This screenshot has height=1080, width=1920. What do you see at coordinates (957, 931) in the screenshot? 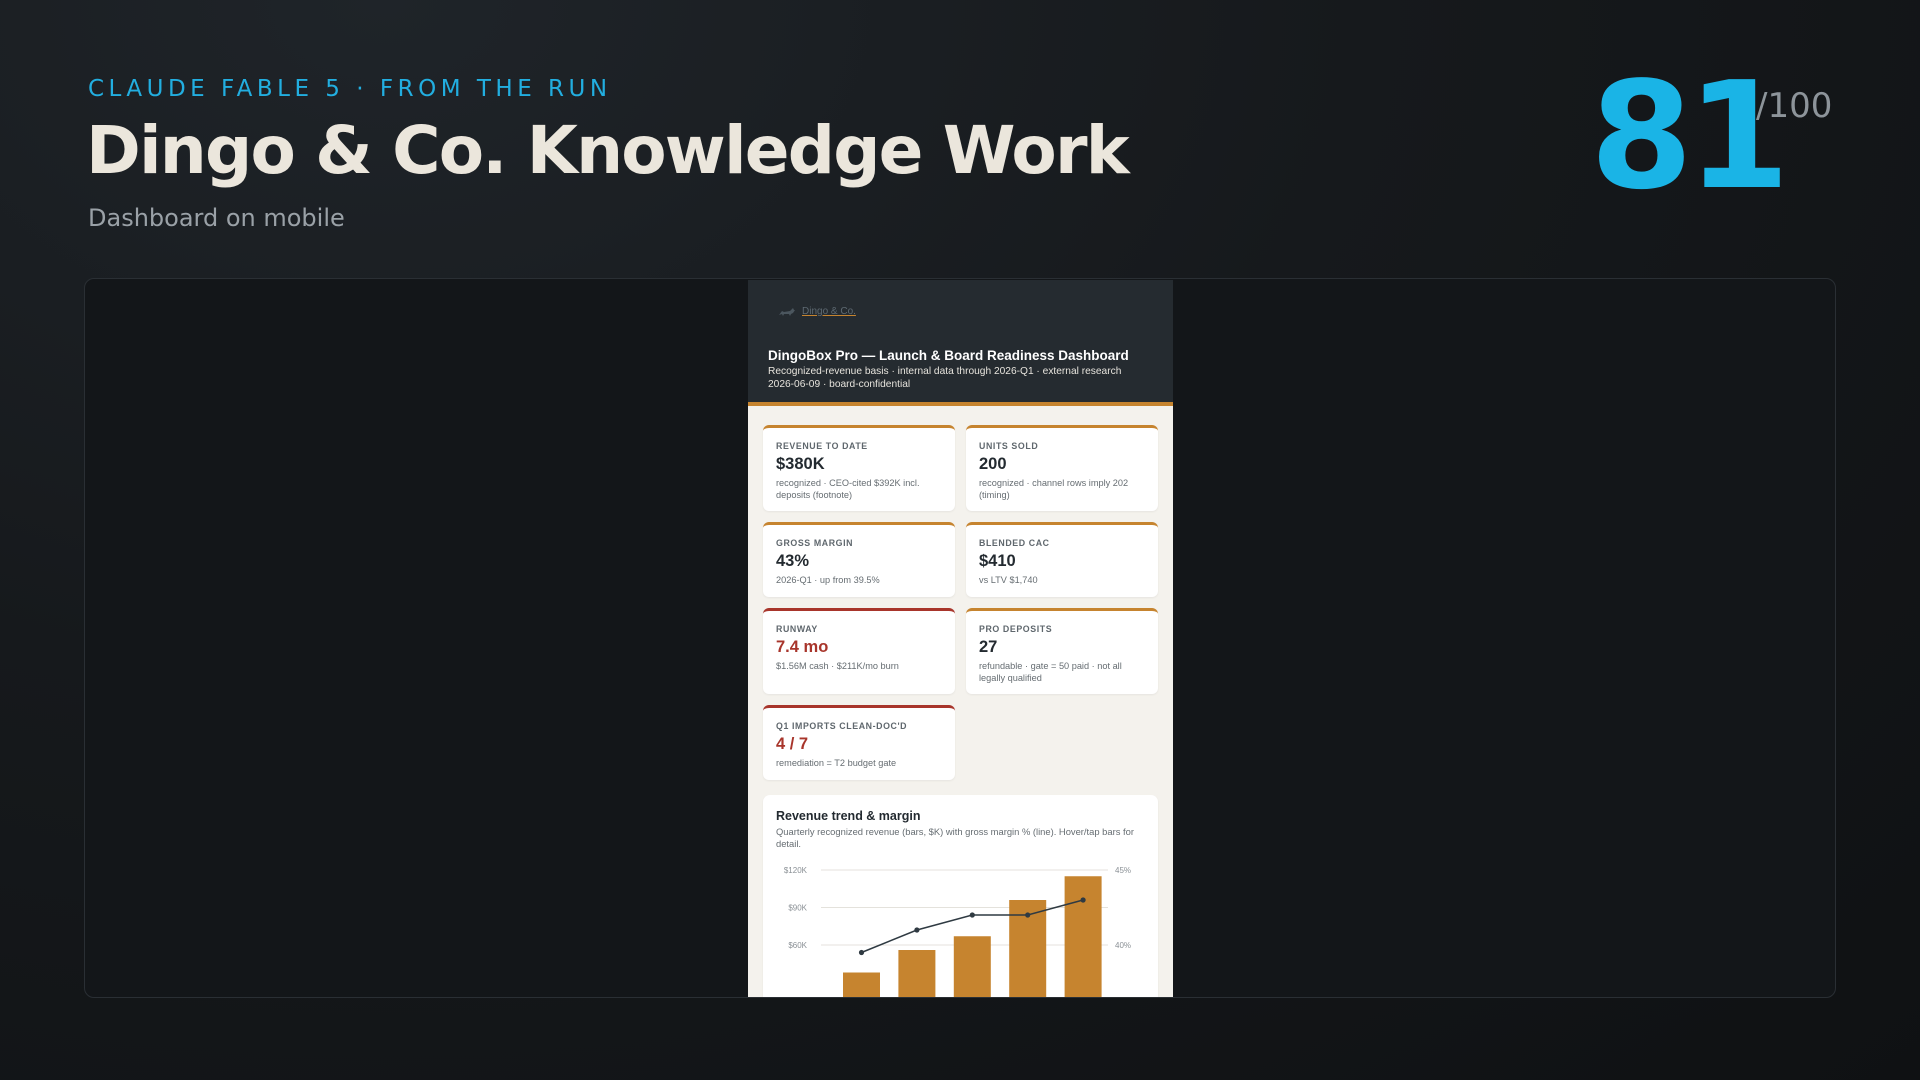
I see `revenue-margin-chart: $120K $90K $60K 45% 40%` at bounding box center [957, 931].